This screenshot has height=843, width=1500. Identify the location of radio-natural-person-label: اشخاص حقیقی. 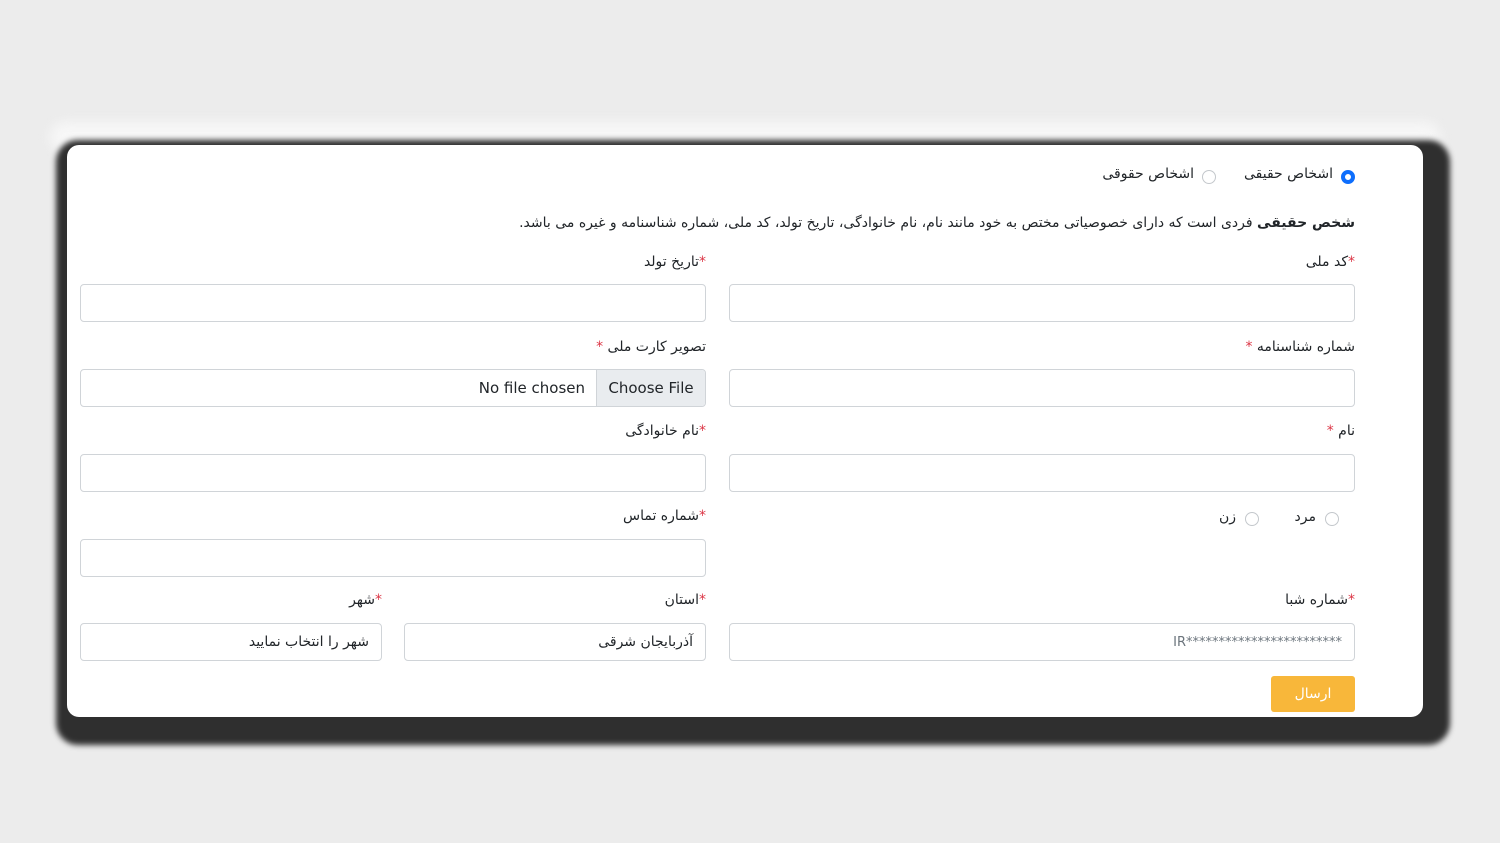
(1288, 174).